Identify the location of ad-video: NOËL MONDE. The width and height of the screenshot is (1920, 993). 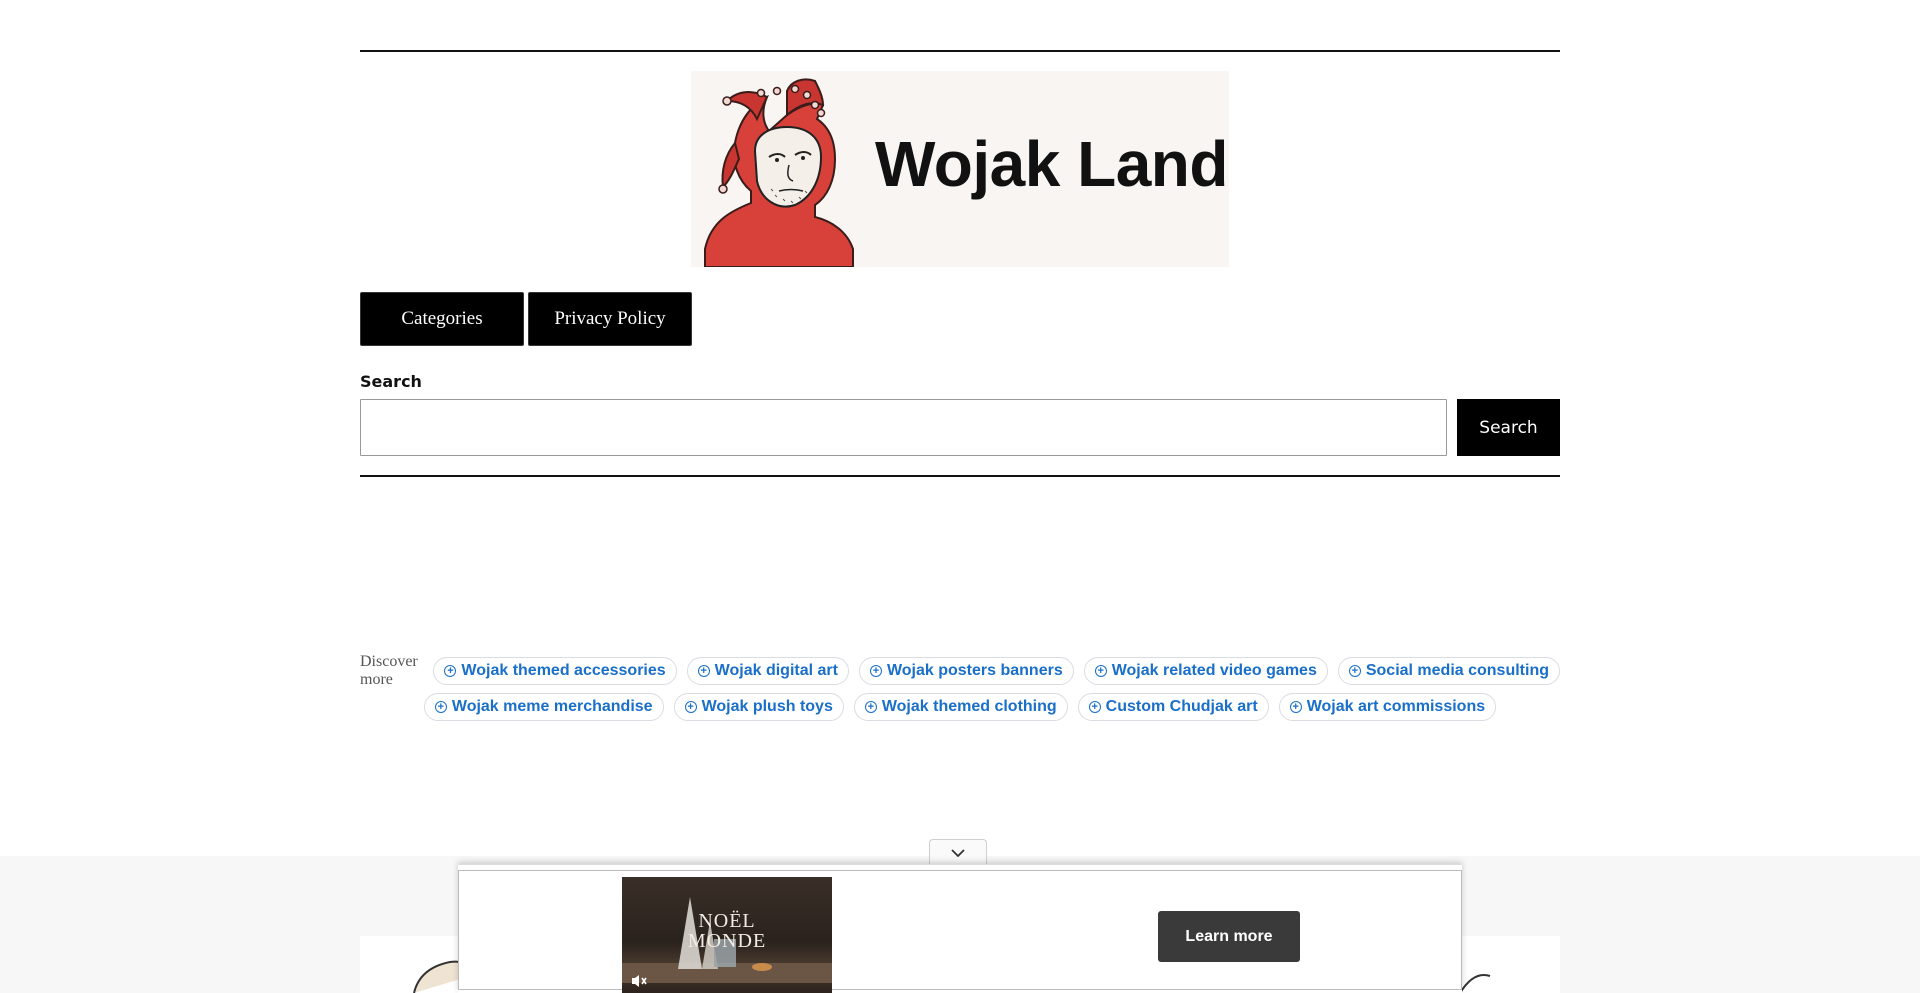
(727, 935).